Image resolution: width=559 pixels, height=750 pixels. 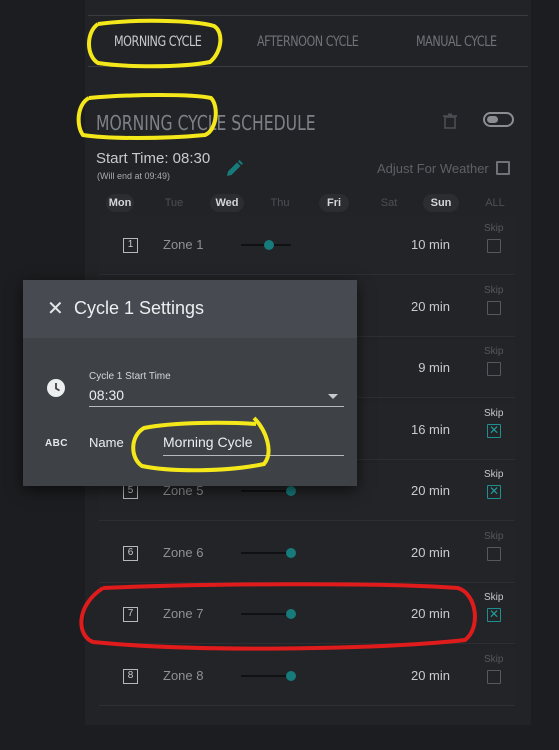 What do you see at coordinates (234, 169) in the screenshot?
I see `pencil-icon` at bounding box center [234, 169].